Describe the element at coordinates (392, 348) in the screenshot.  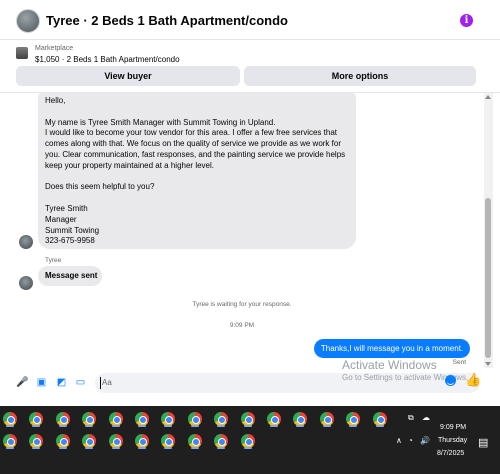
I see `outgoing-message-bubble: Thanks,I will message you in a moment.` at that location.